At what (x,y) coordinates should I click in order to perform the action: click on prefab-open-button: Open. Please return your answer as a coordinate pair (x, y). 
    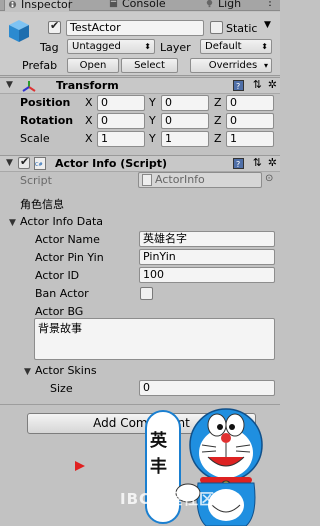
    Looking at the image, I should click on (93, 65).